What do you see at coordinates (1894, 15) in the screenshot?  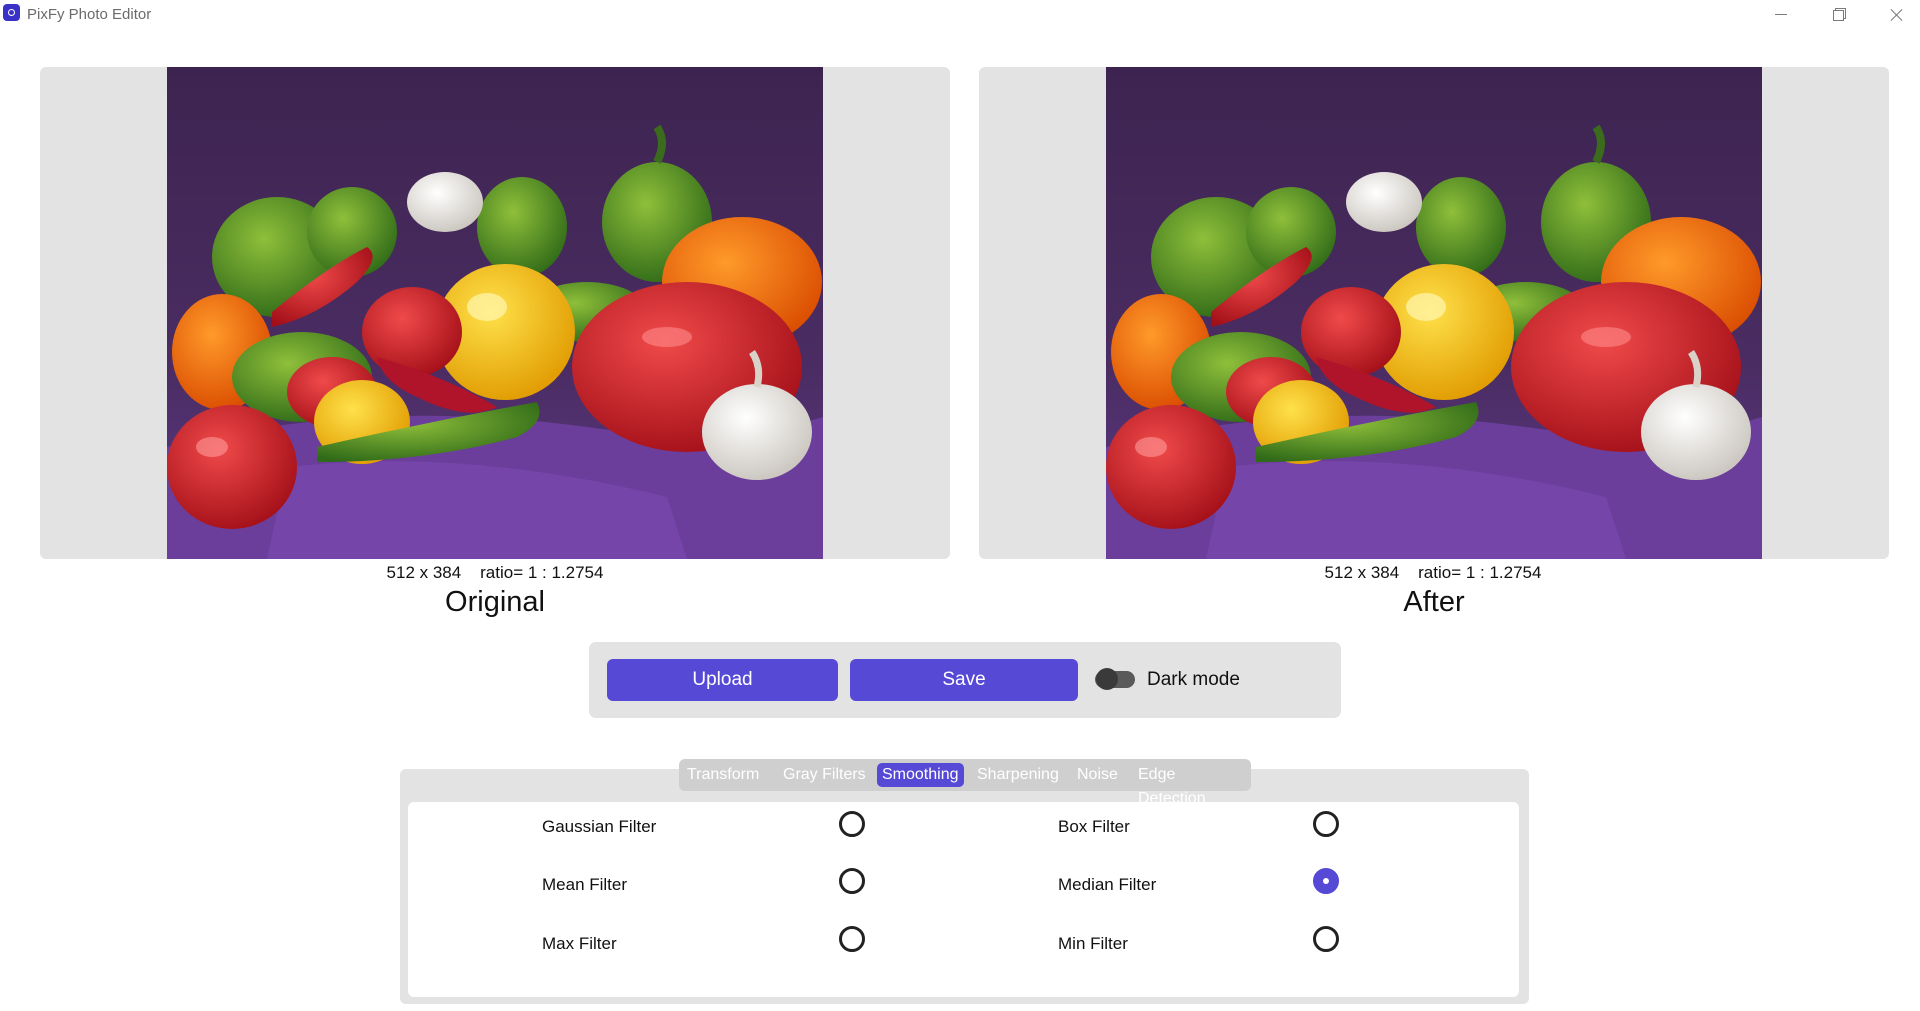 I see `close-button` at bounding box center [1894, 15].